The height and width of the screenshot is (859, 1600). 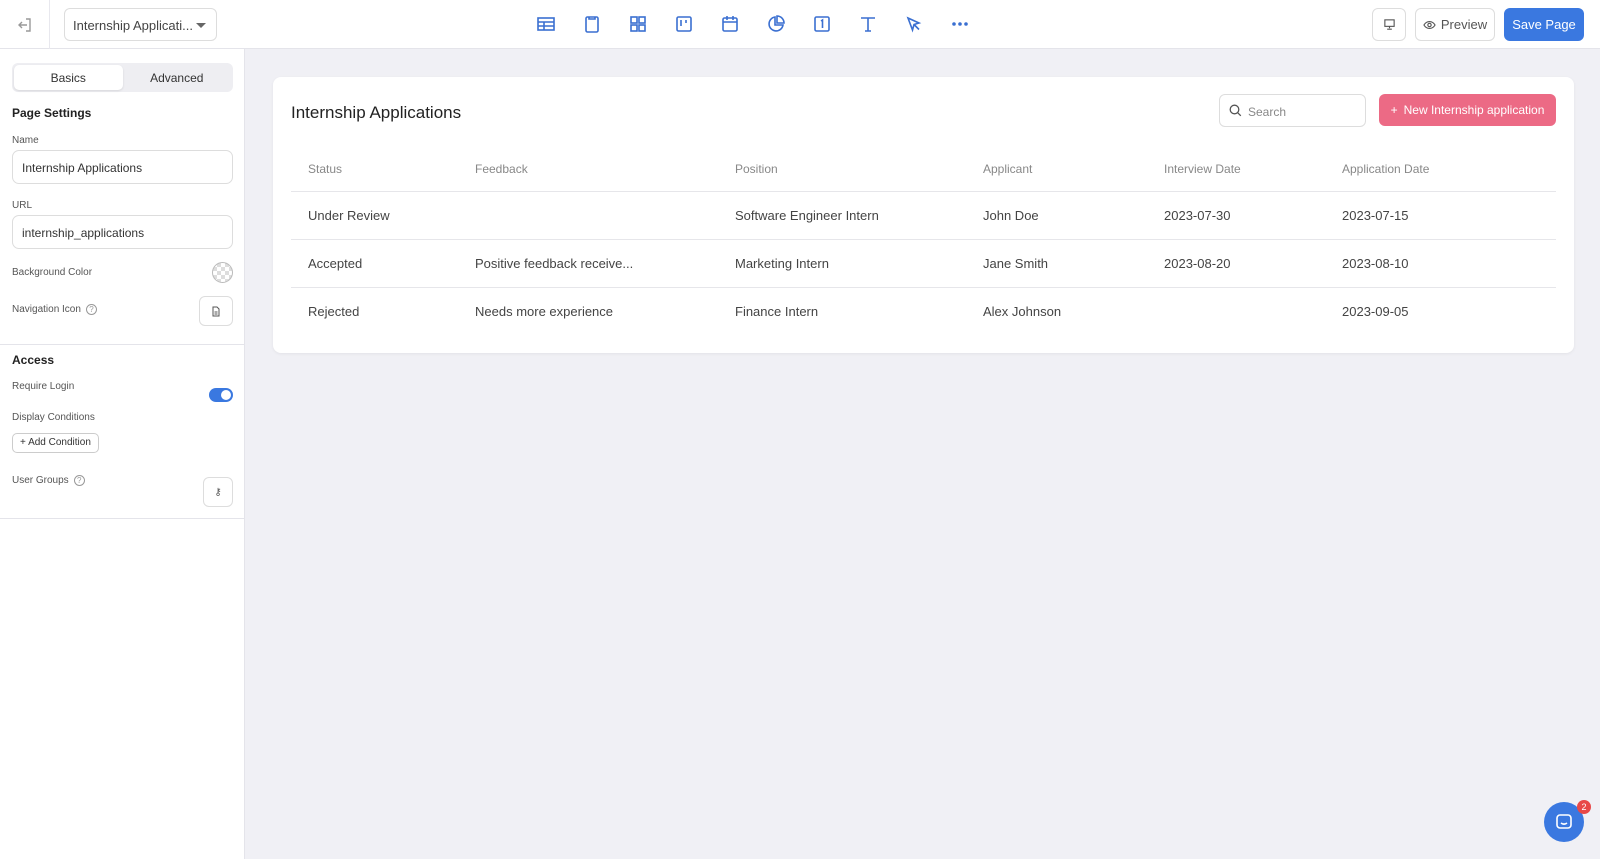 I want to click on require-login-toggle, so click(x=221, y=395).